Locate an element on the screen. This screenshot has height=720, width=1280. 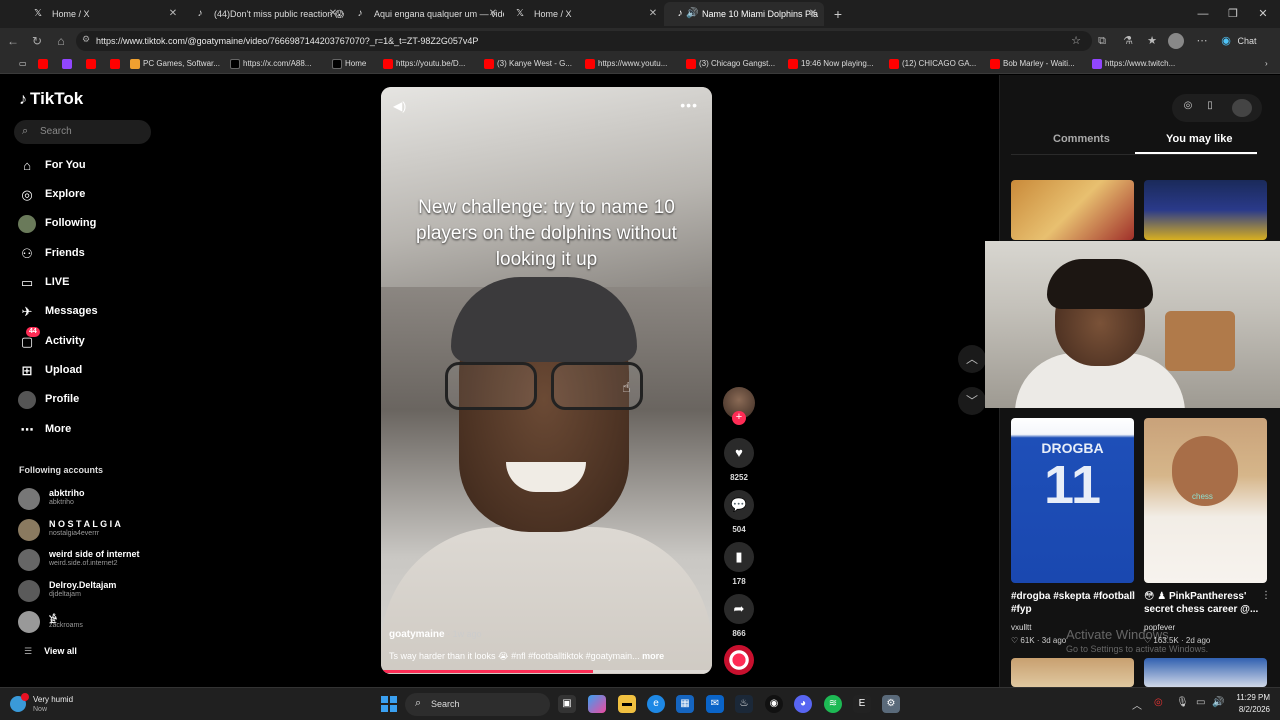
taskbar-search: ⌕ Search is located at coordinates (477, 704).